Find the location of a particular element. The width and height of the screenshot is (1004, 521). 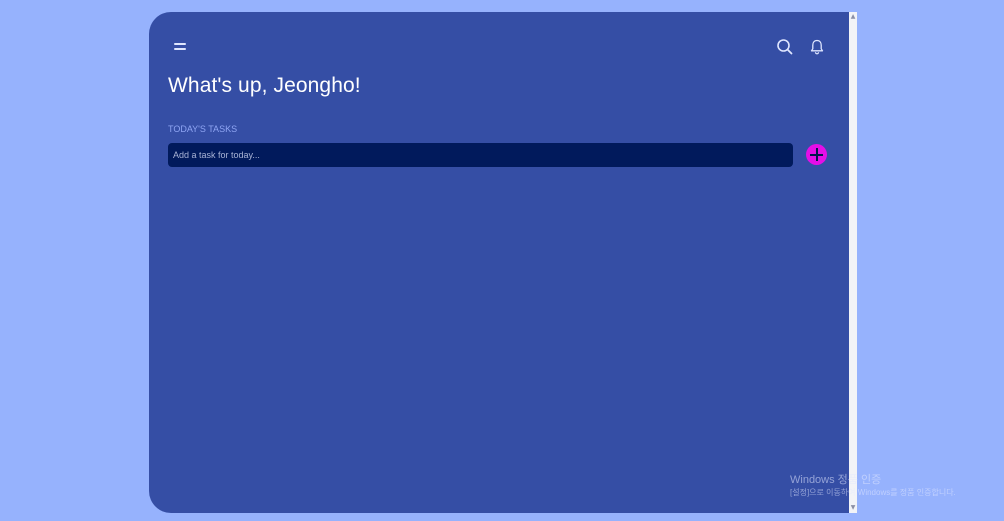

greeting-heading: What's up, Jeongho! is located at coordinates (264, 85).